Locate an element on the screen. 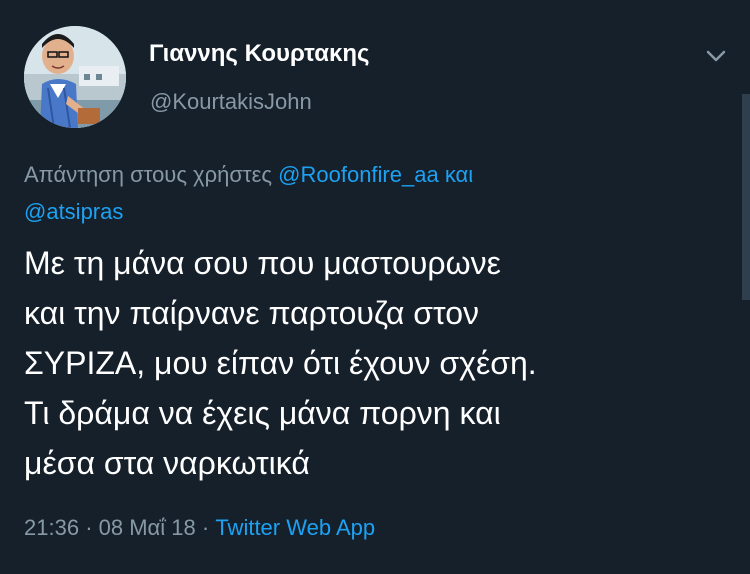 Image resolution: width=750 pixels, height=574 pixels. avatar is located at coordinates (75, 77).